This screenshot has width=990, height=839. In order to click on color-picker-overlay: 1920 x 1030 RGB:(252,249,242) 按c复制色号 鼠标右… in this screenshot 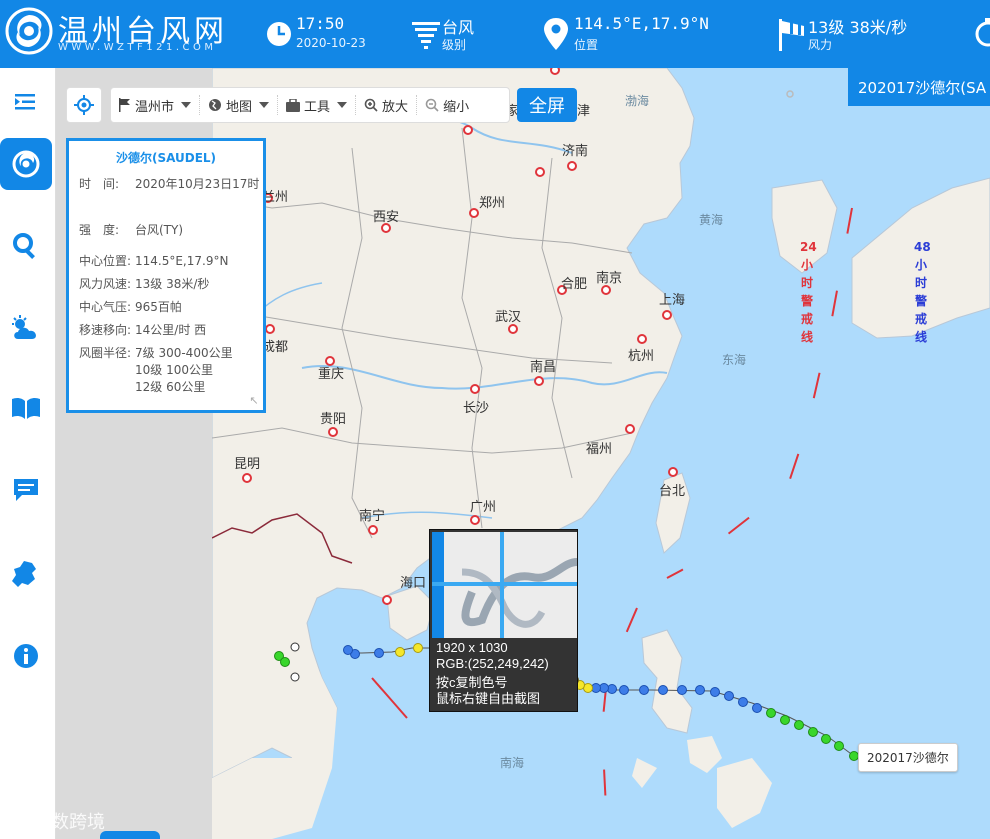, I will do `click(503, 620)`.